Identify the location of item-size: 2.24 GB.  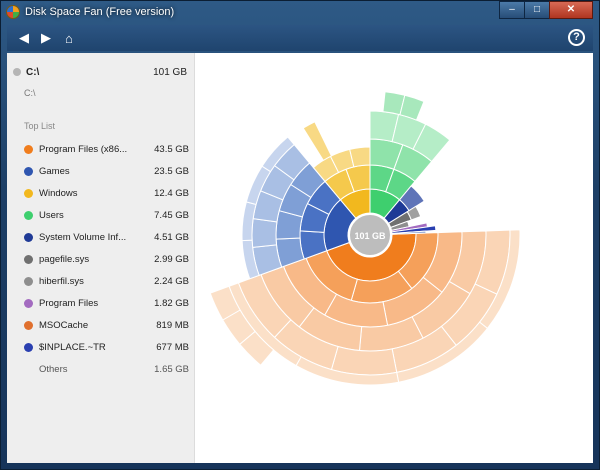
(171, 281).